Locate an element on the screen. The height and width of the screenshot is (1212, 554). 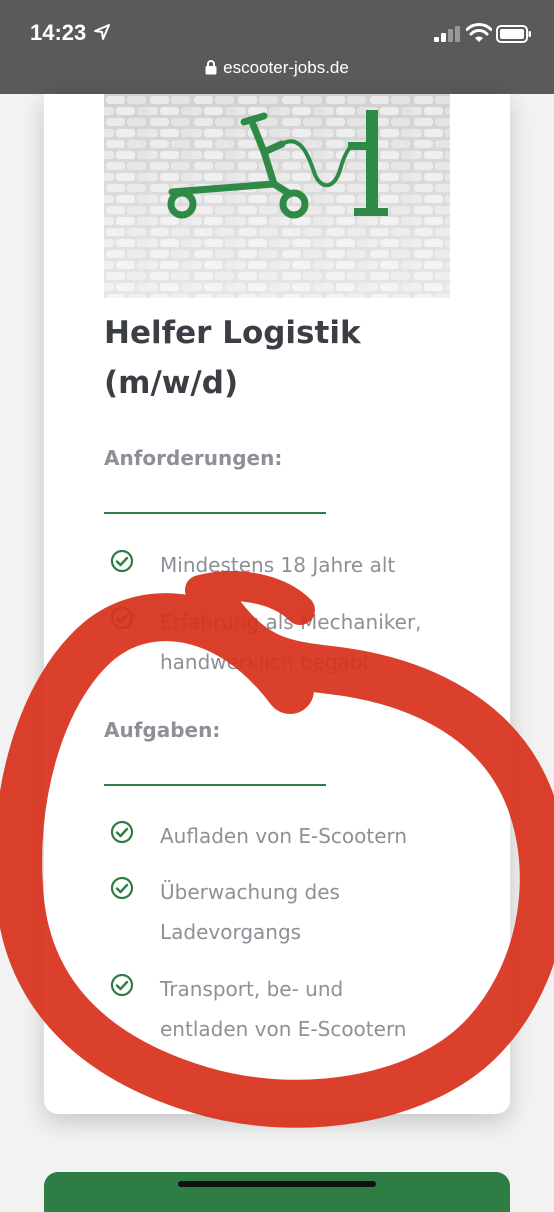
job-title: Helfer Logistik (m/w/d) is located at coordinates (294, 358).